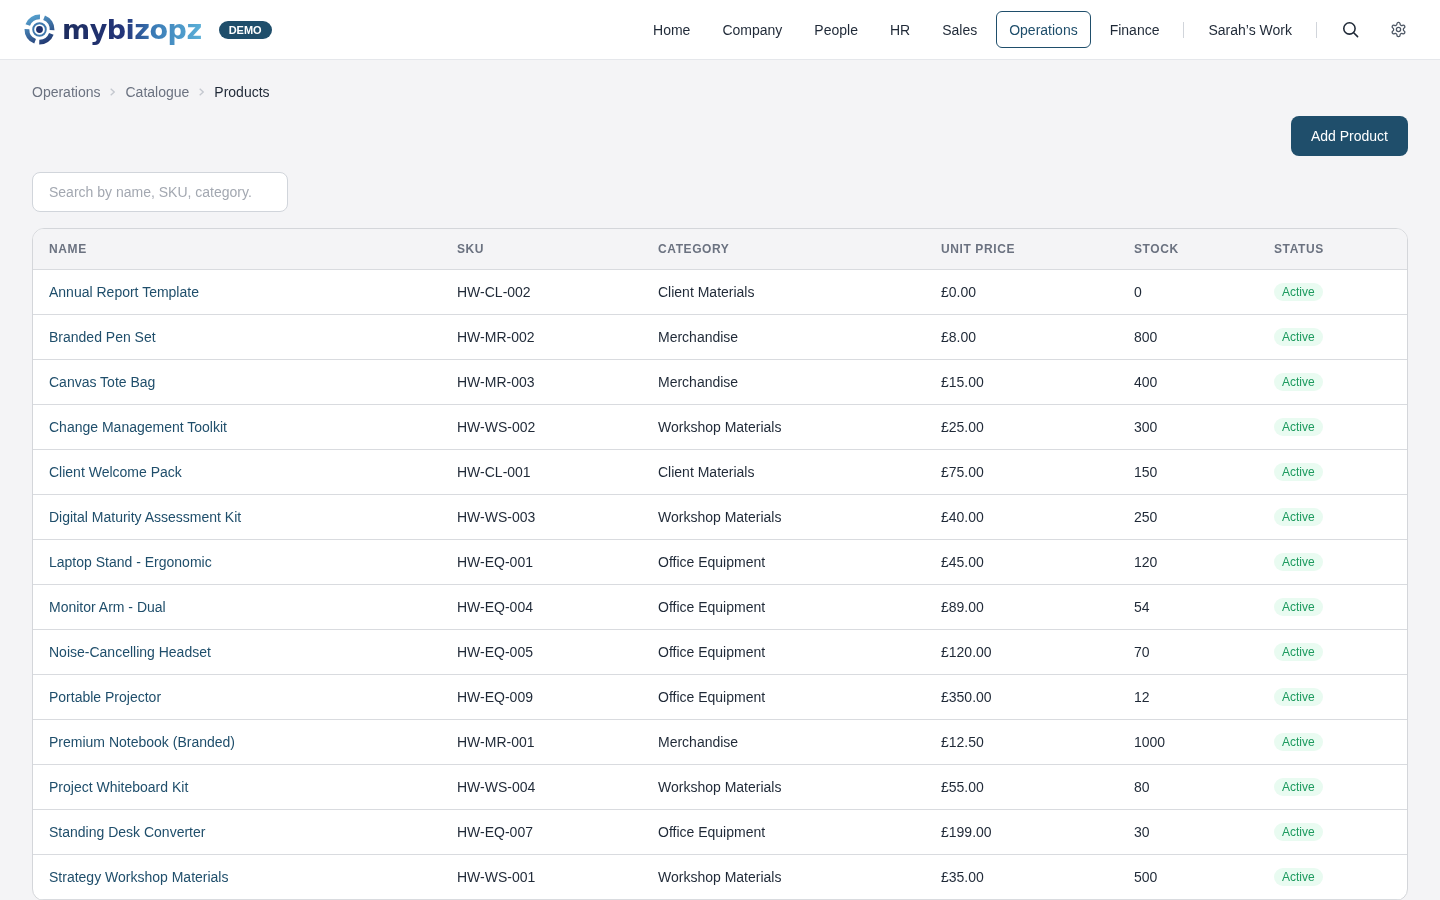  What do you see at coordinates (694, 249) in the screenshot?
I see `column-header: CATEGORY` at bounding box center [694, 249].